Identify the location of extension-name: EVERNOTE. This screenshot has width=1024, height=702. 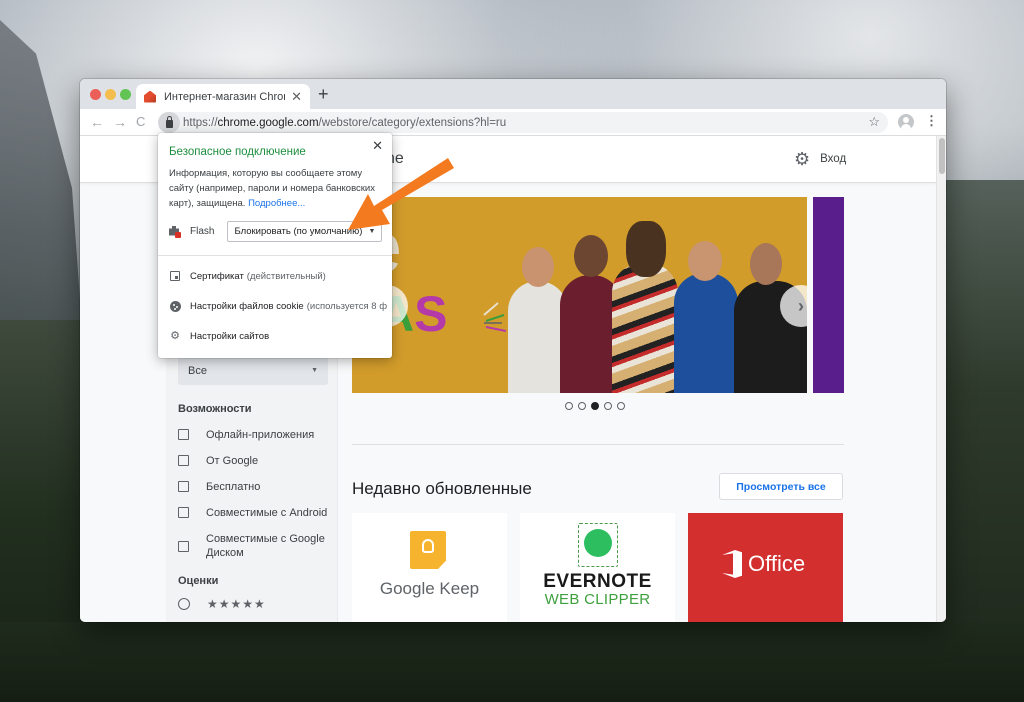
(597, 581).